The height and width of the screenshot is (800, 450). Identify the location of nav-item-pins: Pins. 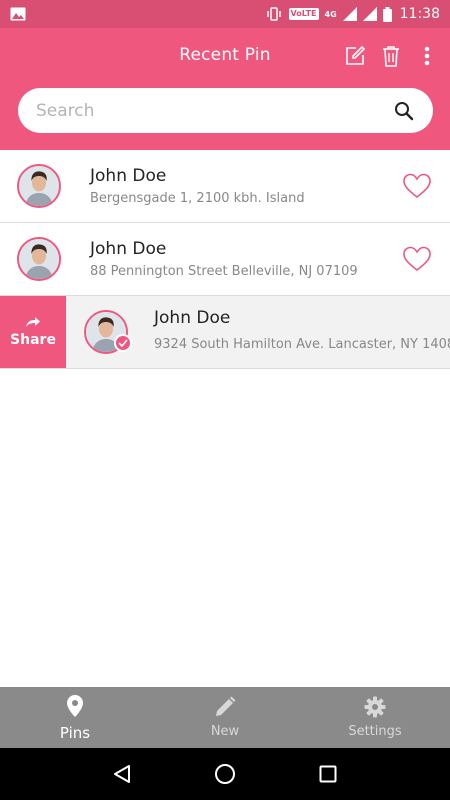
(75, 717).